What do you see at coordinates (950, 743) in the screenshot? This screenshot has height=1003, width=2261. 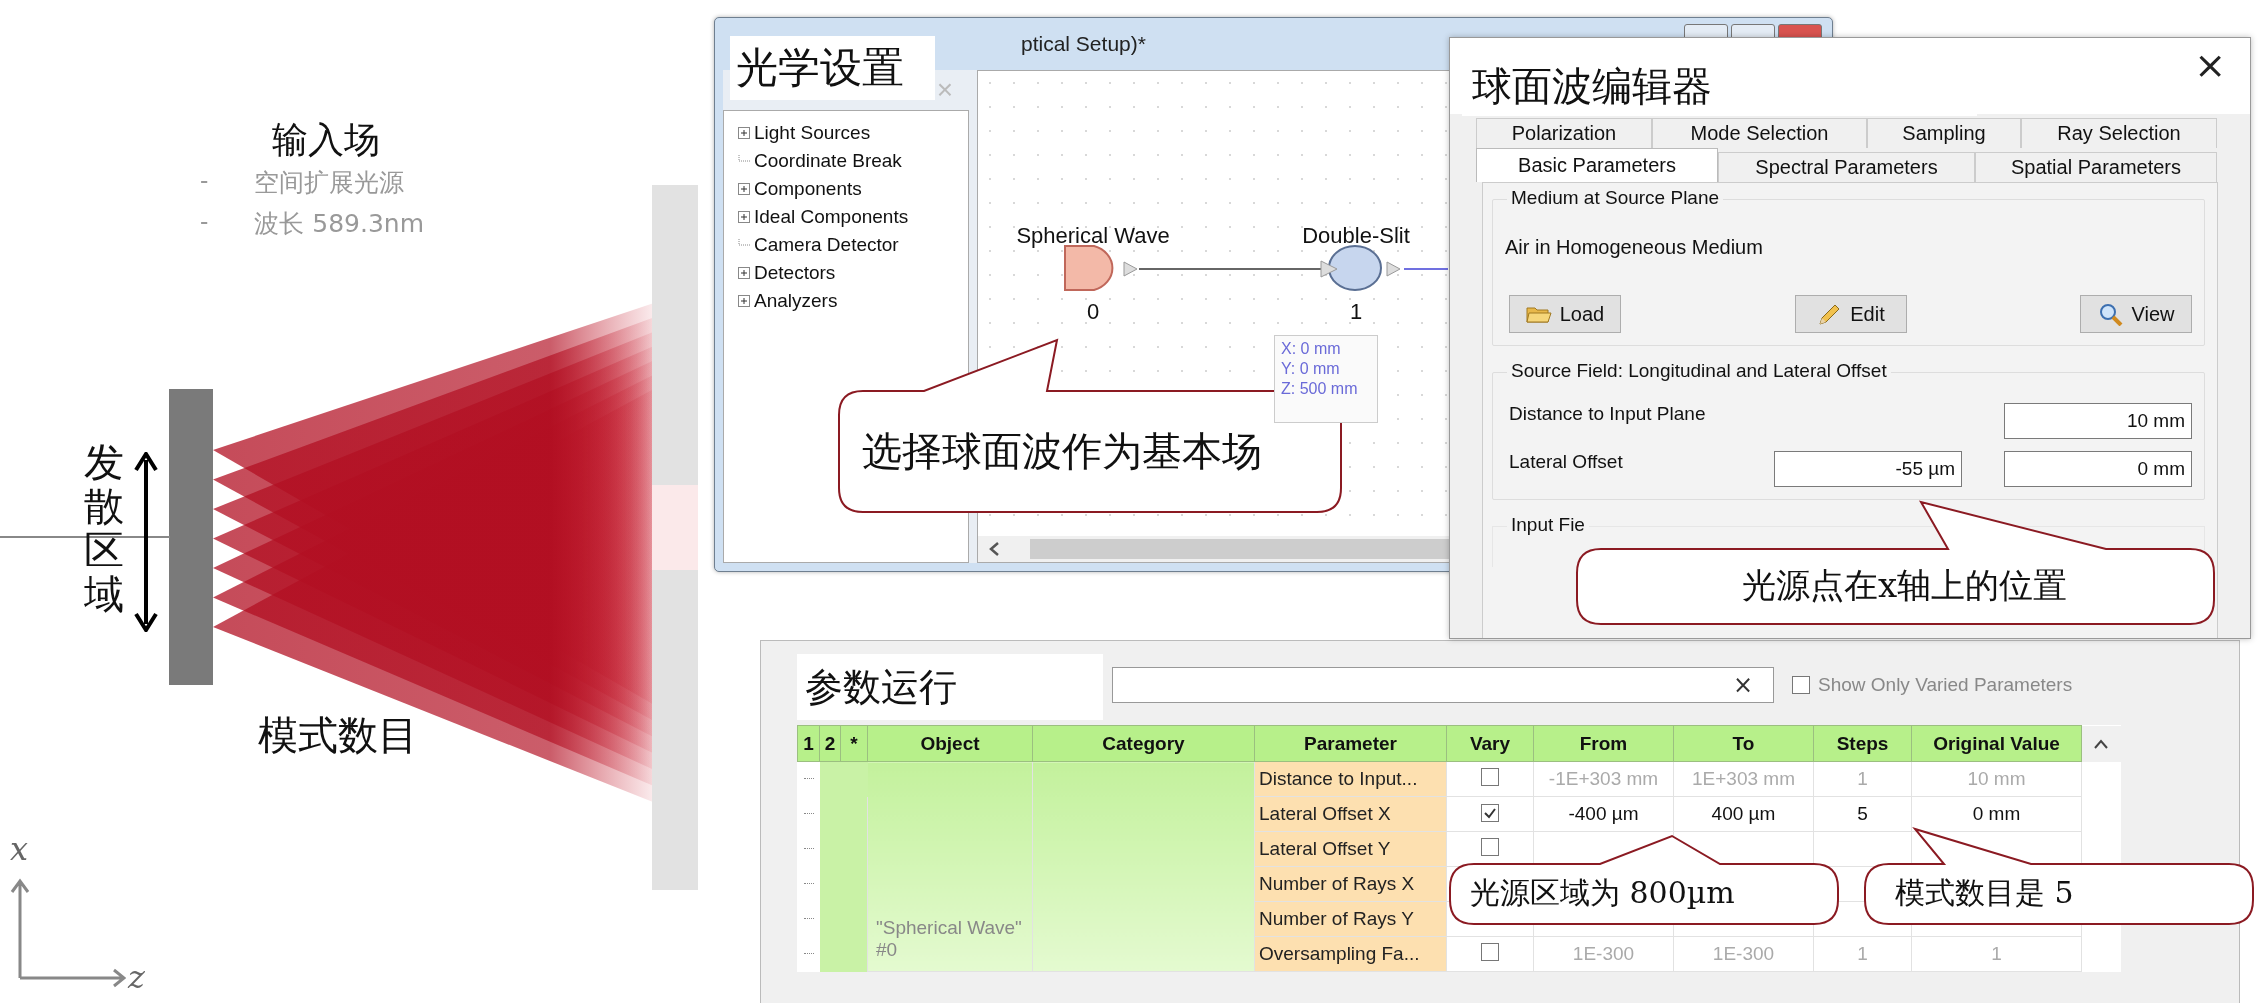 I see `column-header: Object` at bounding box center [950, 743].